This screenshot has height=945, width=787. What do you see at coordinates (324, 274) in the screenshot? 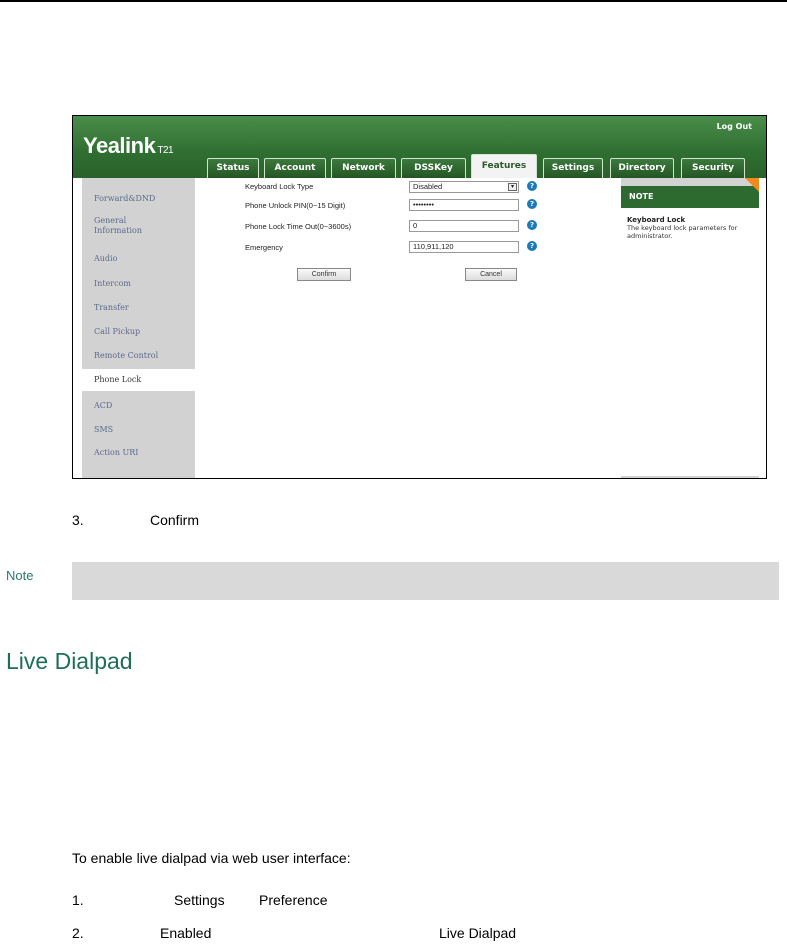
I see `confirm-button: Confirm` at bounding box center [324, 274].